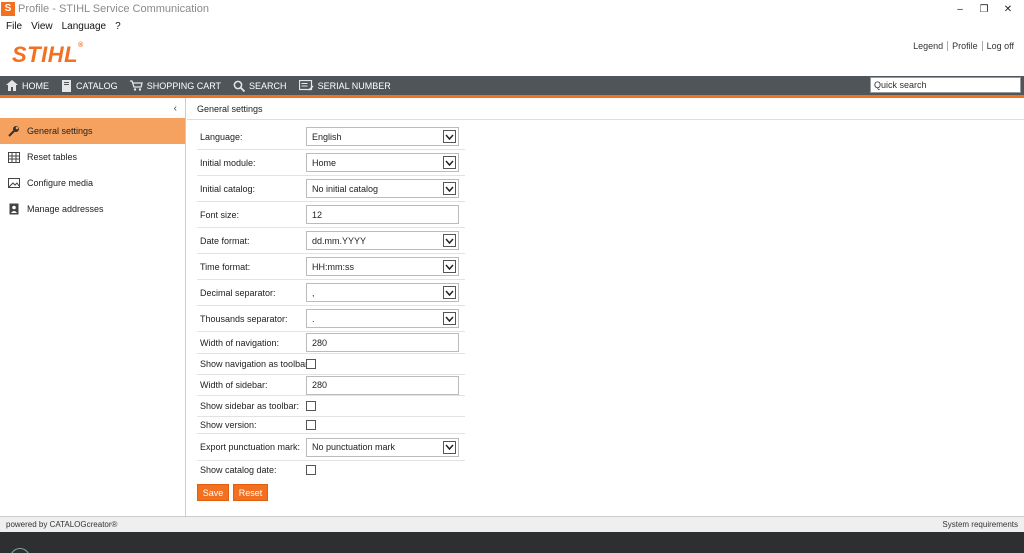 This screenshot has height=553, width=1024. Describe the element at coordinates (213, 492) in the screenshot. I see `save-button: Save` at that location.